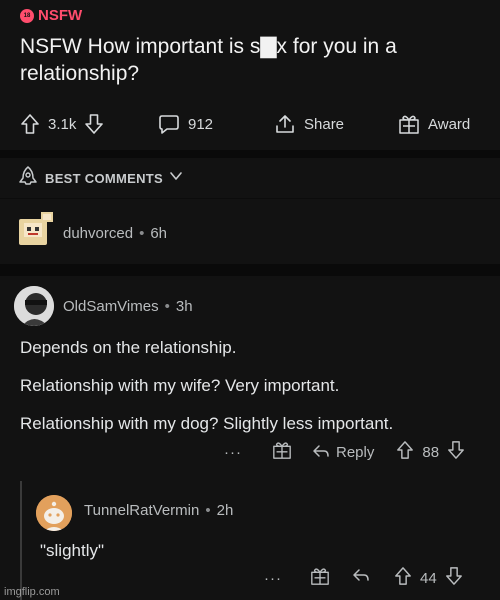 This screenshot has height=600, width=500. I want to click on comment-toolbar: ··· Reply 88, so click(344, 452).